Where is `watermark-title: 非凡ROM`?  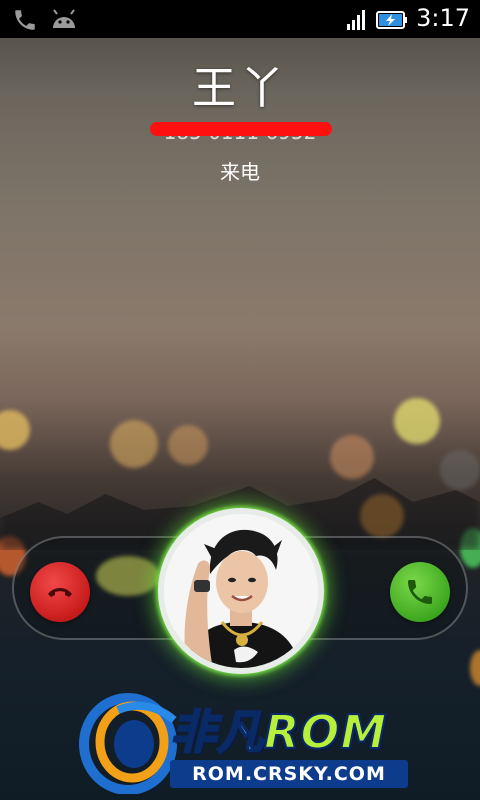 watermark-title: 非凡ROM is located at coordinates (278, 729).